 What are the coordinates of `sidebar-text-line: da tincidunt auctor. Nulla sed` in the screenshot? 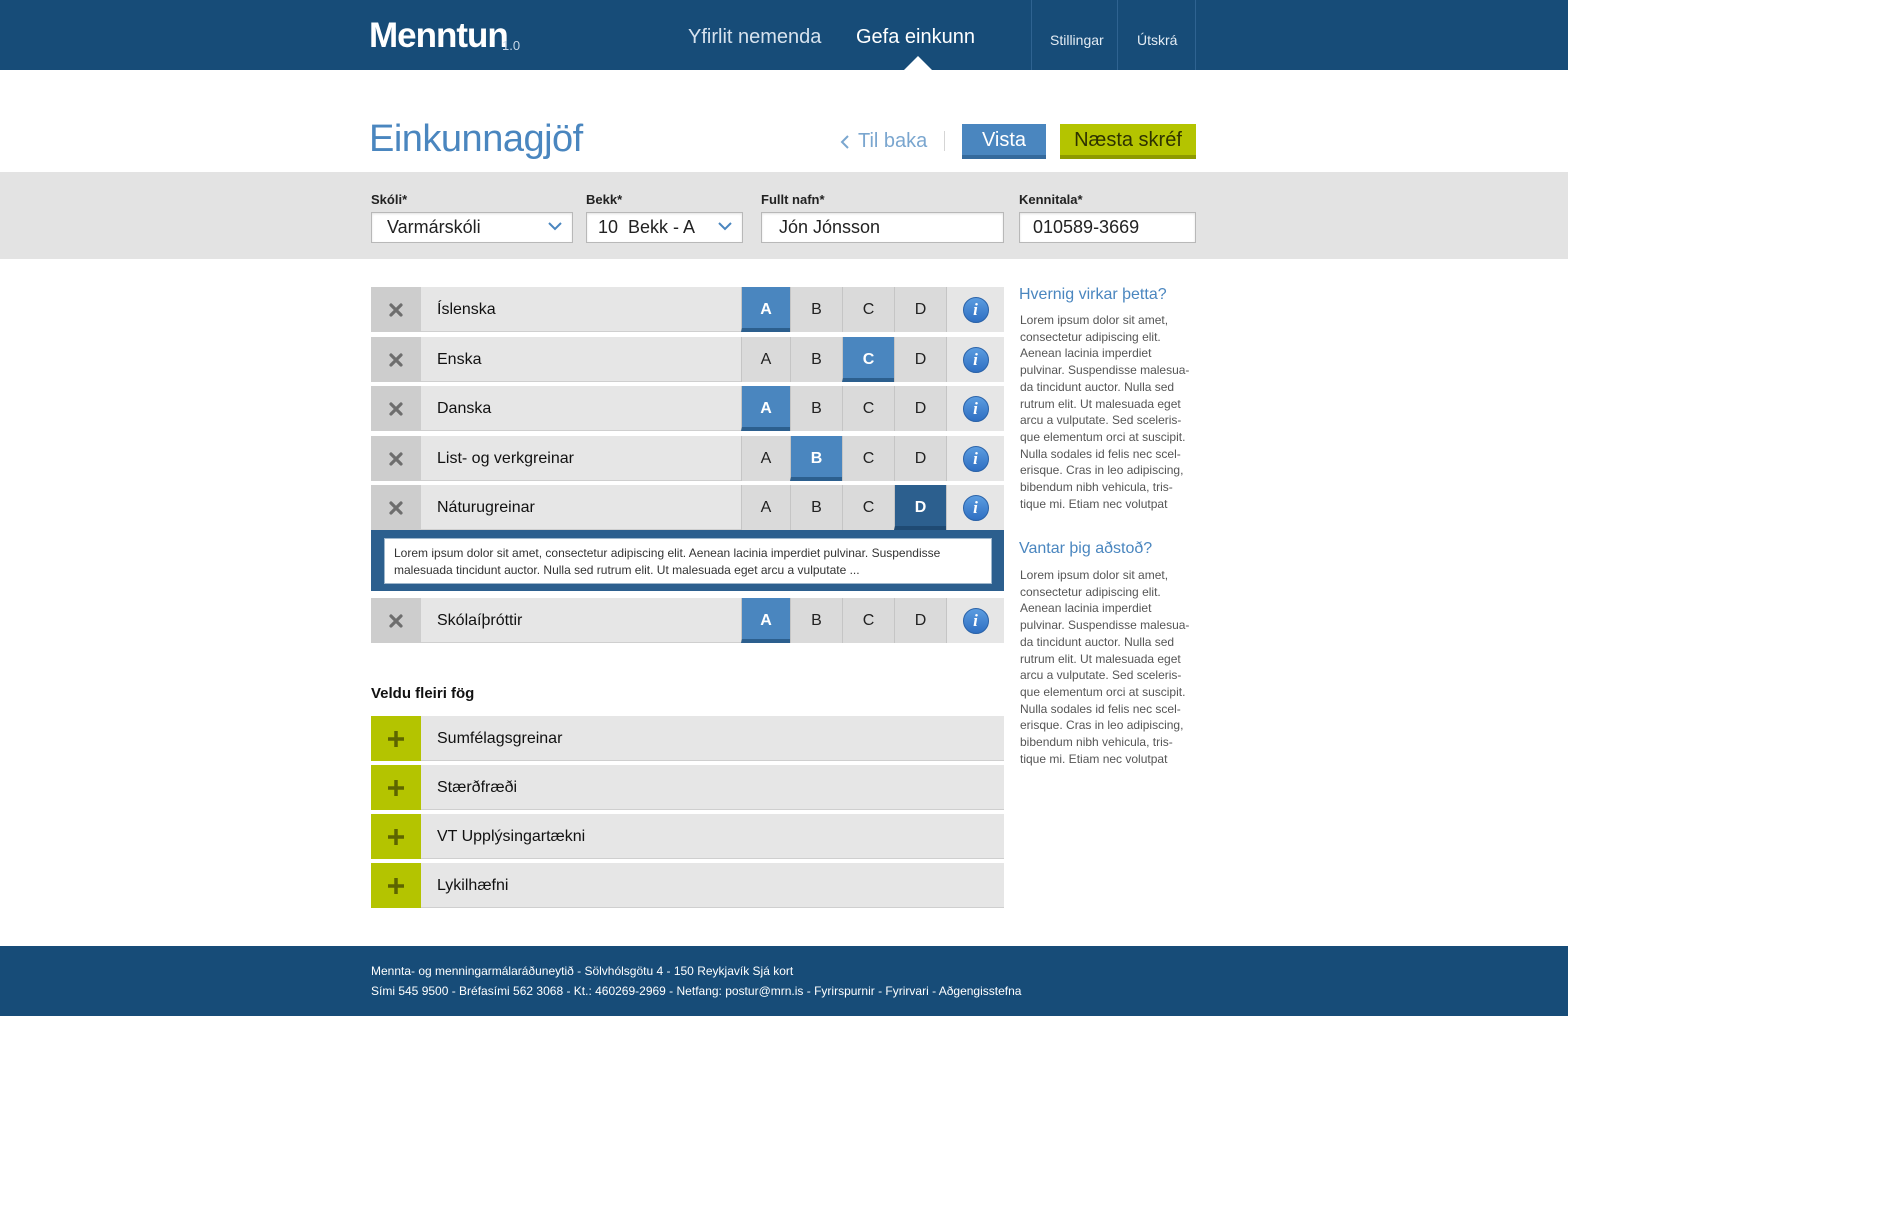 It's located at (1097, 386).